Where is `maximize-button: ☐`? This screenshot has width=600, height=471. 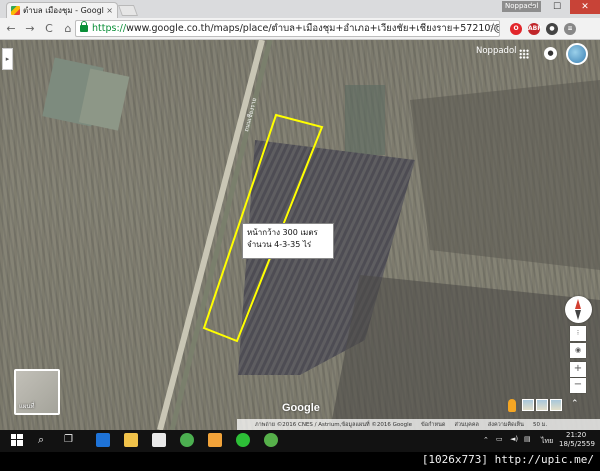
maximize-button: ☐ is located at coordinates (557, 7).